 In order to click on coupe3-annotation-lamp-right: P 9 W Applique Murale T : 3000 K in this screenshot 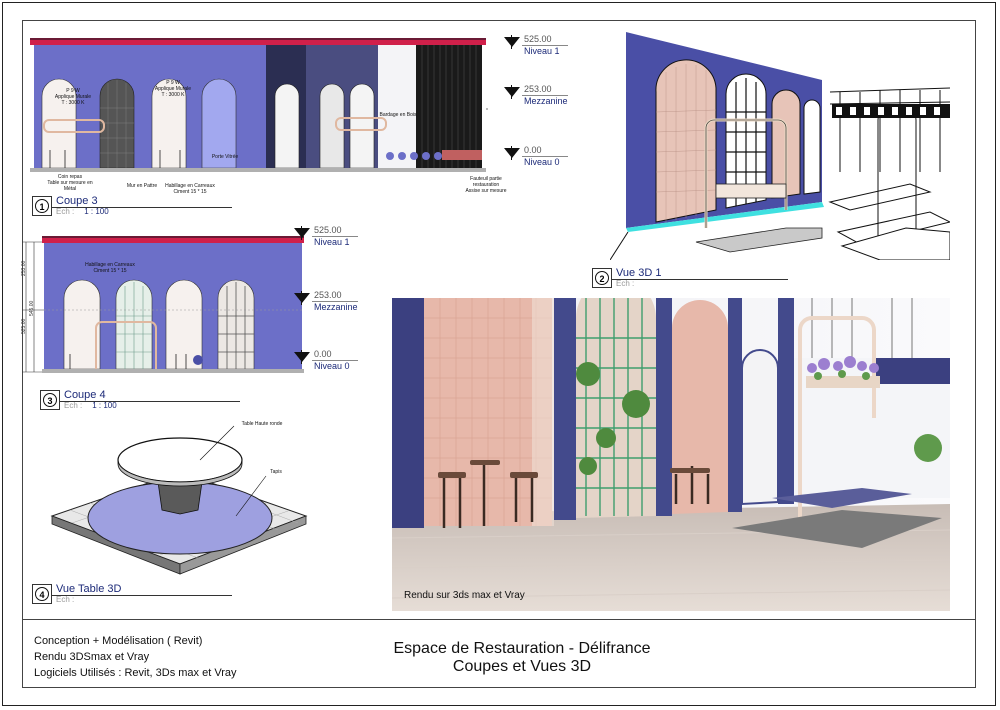, I will do `click(173, 89)`.